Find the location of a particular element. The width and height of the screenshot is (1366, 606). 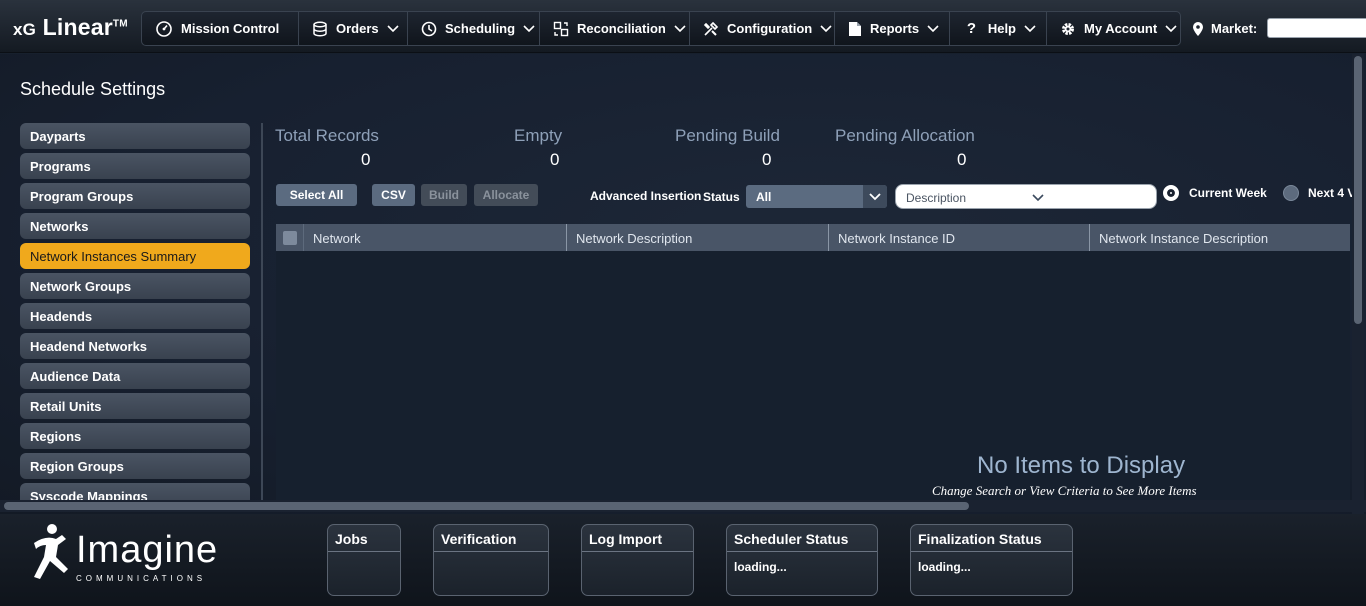

app-brand: xG LinearTM is located at coordinates (70, 27).